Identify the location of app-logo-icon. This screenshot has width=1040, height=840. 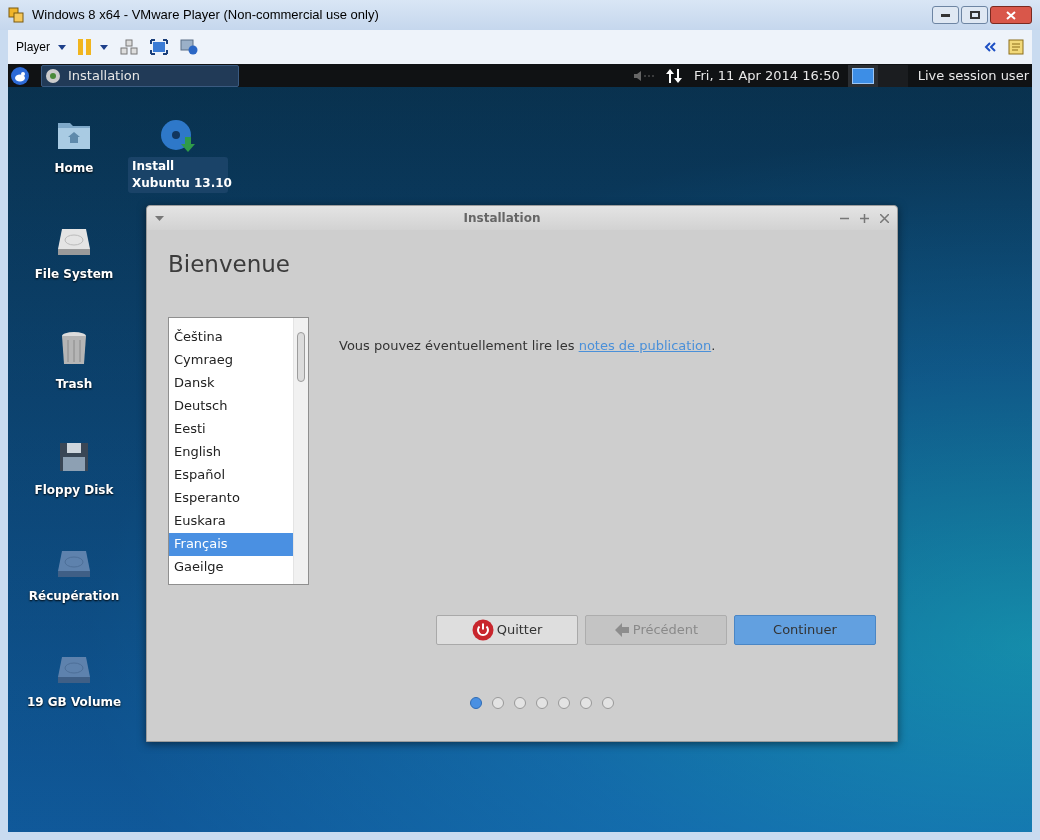
(16, 15).